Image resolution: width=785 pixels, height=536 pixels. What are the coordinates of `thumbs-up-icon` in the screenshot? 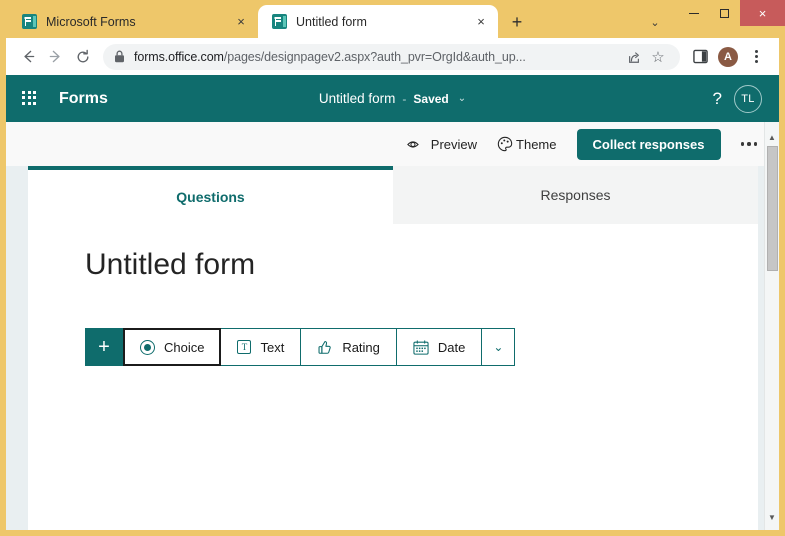 It's located at (325, 347).